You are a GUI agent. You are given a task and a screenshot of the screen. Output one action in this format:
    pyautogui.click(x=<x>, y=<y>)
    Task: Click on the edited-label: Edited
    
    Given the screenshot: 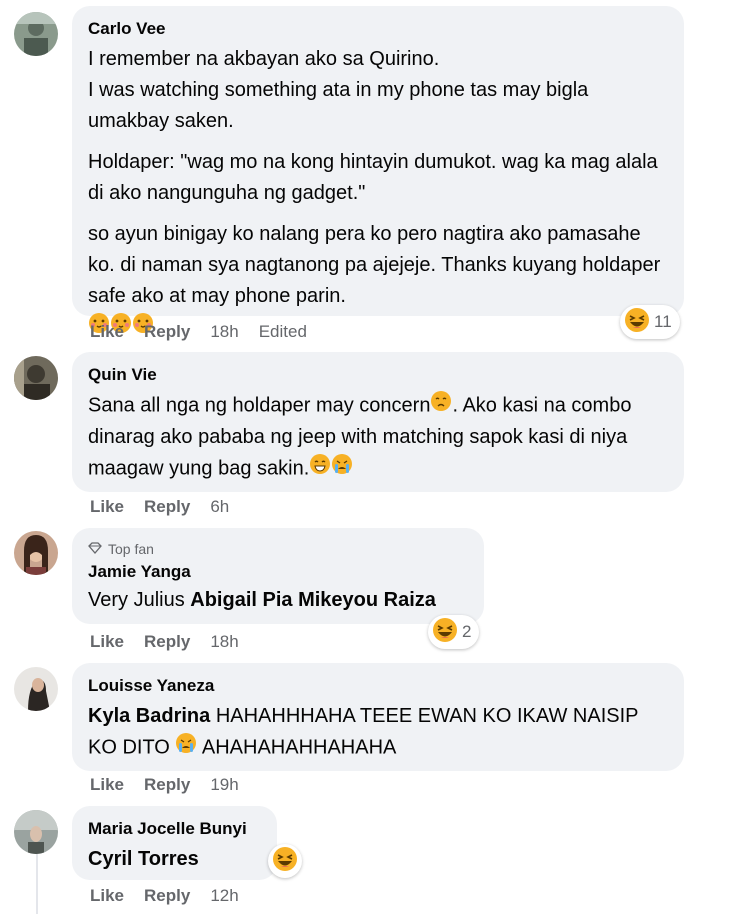 What is the action you would take?
    pyautogui.click(x=283, y=332)
    